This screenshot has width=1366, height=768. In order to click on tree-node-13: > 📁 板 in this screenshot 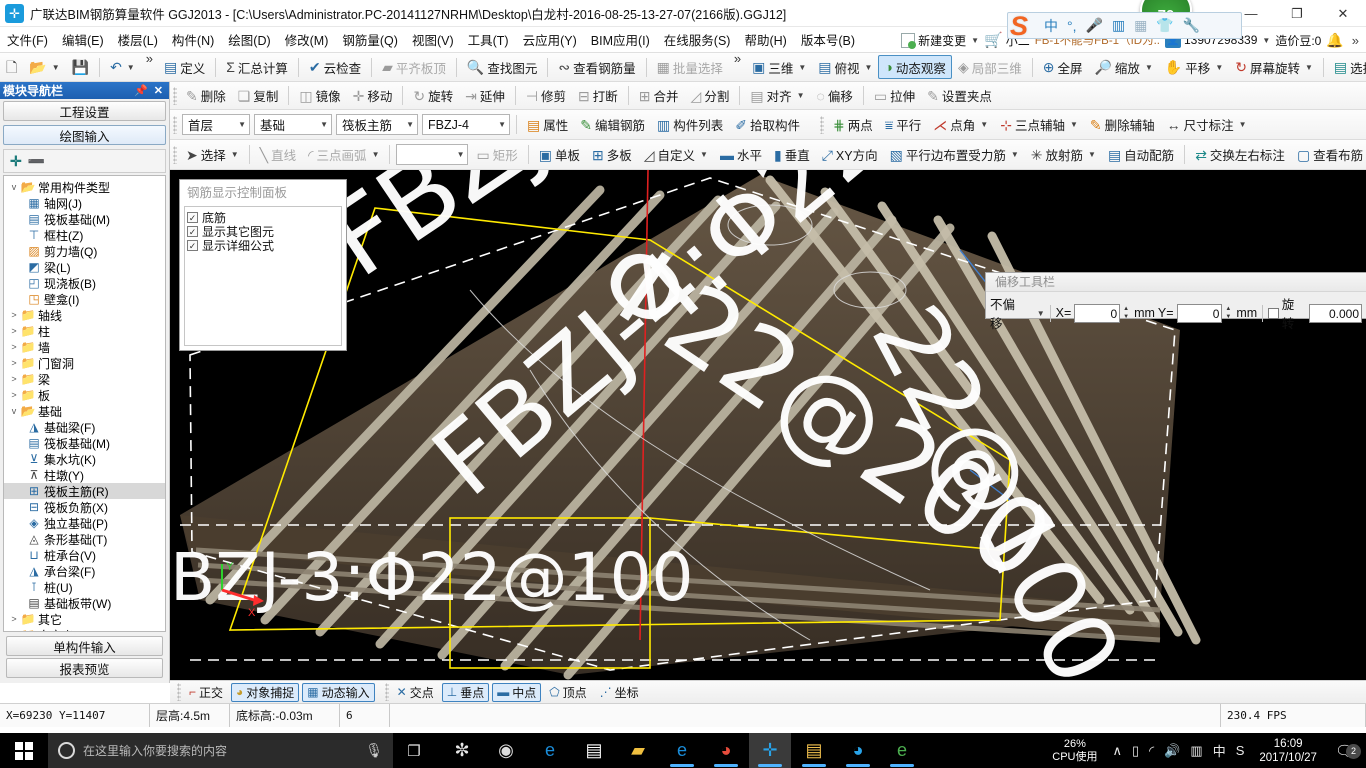, I will do `click(84, 395)`.